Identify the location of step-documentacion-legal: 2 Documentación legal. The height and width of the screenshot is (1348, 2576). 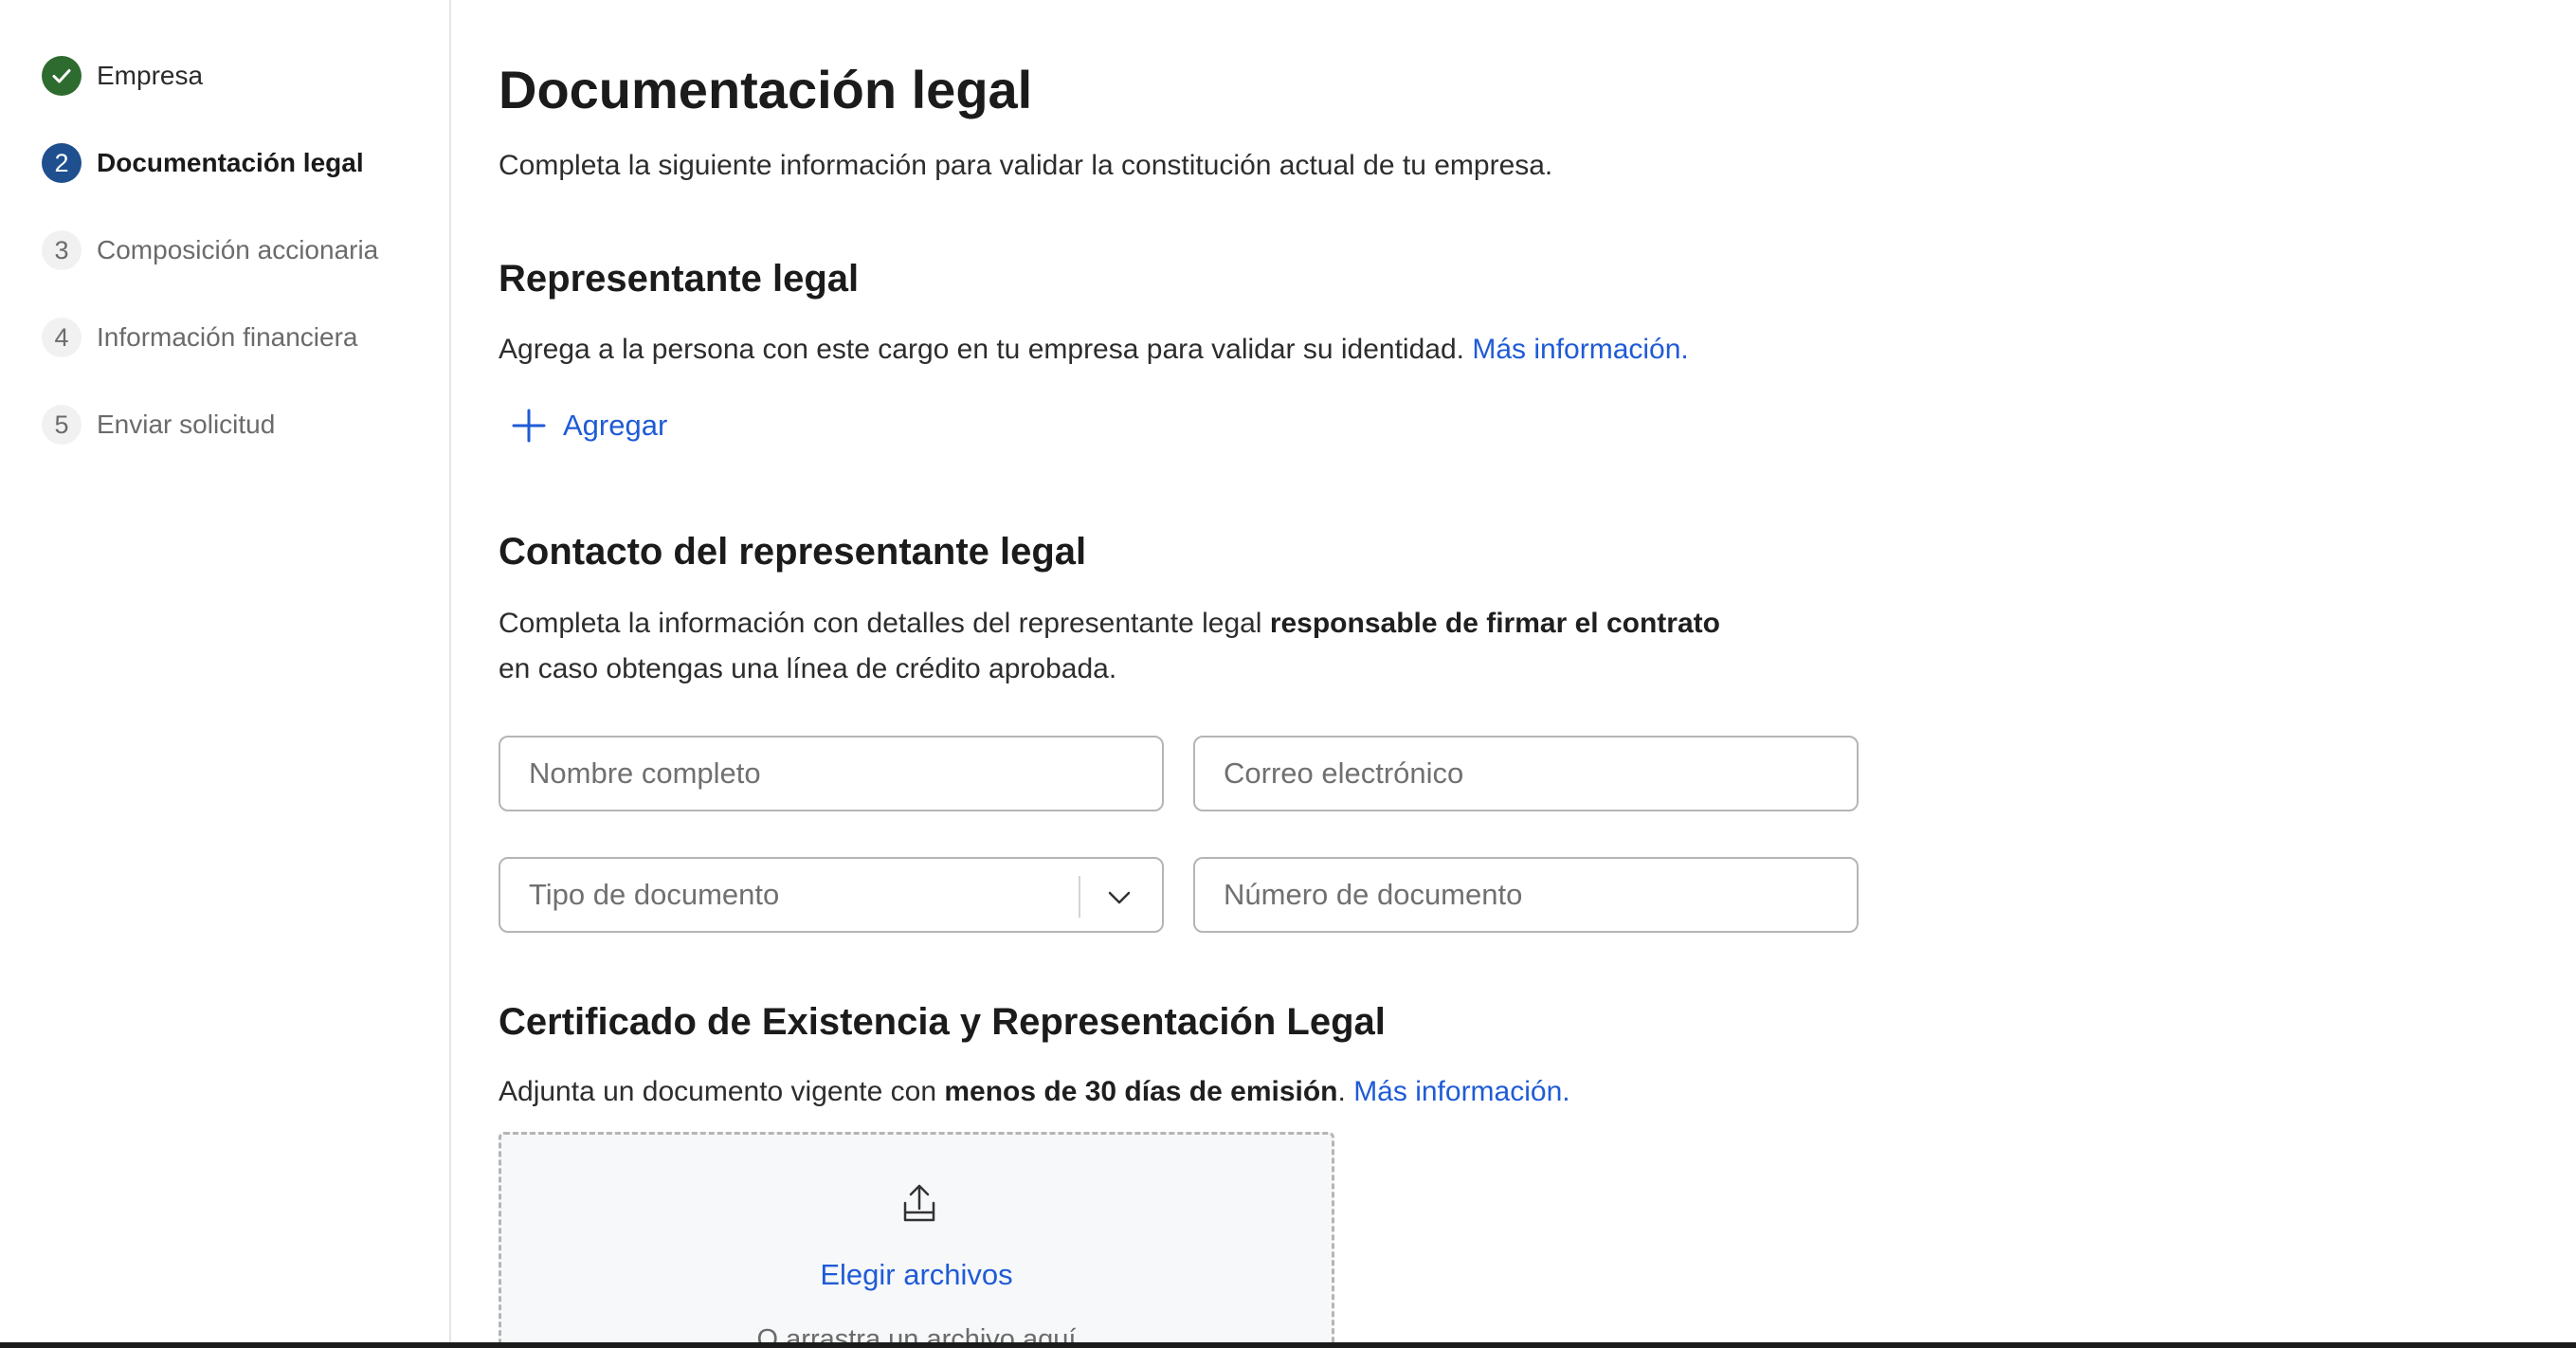
(203, 163).